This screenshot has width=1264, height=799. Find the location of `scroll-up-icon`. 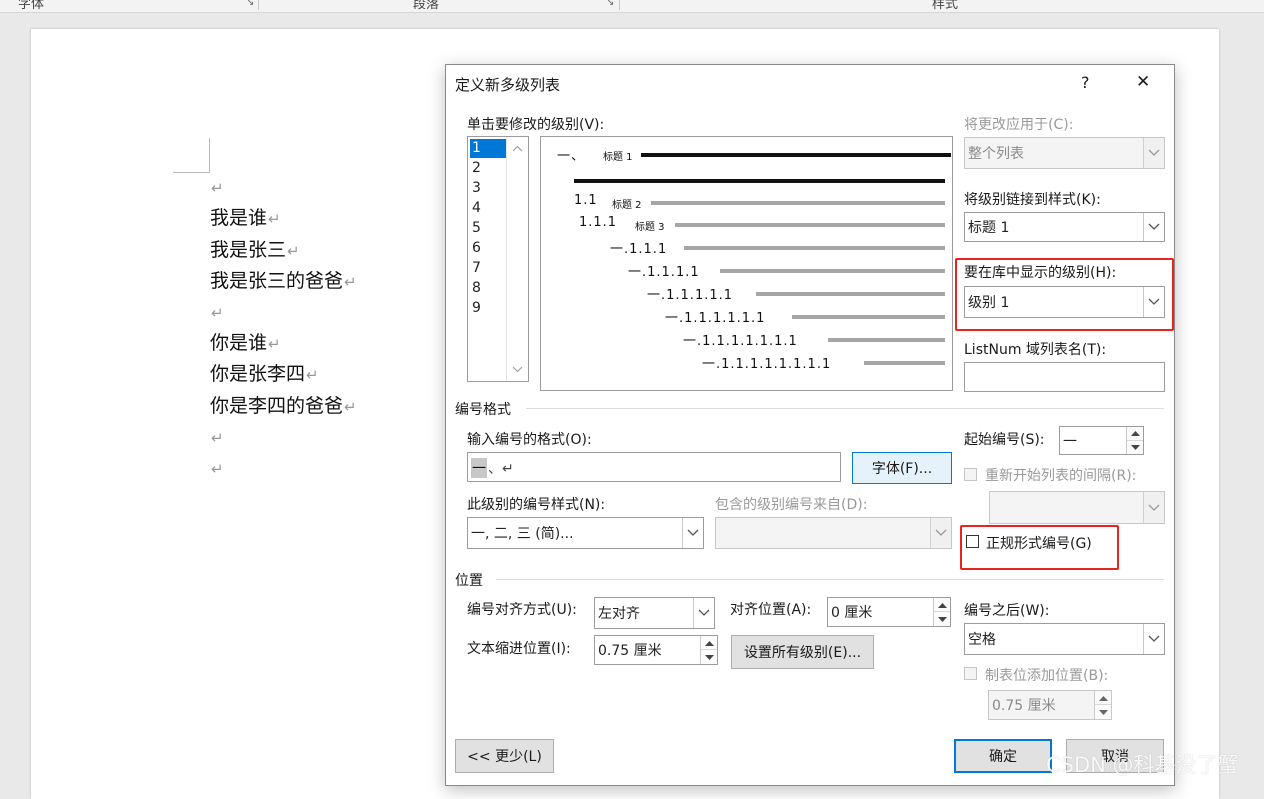

scroll-up-icon is located at coordinates (517, 148).